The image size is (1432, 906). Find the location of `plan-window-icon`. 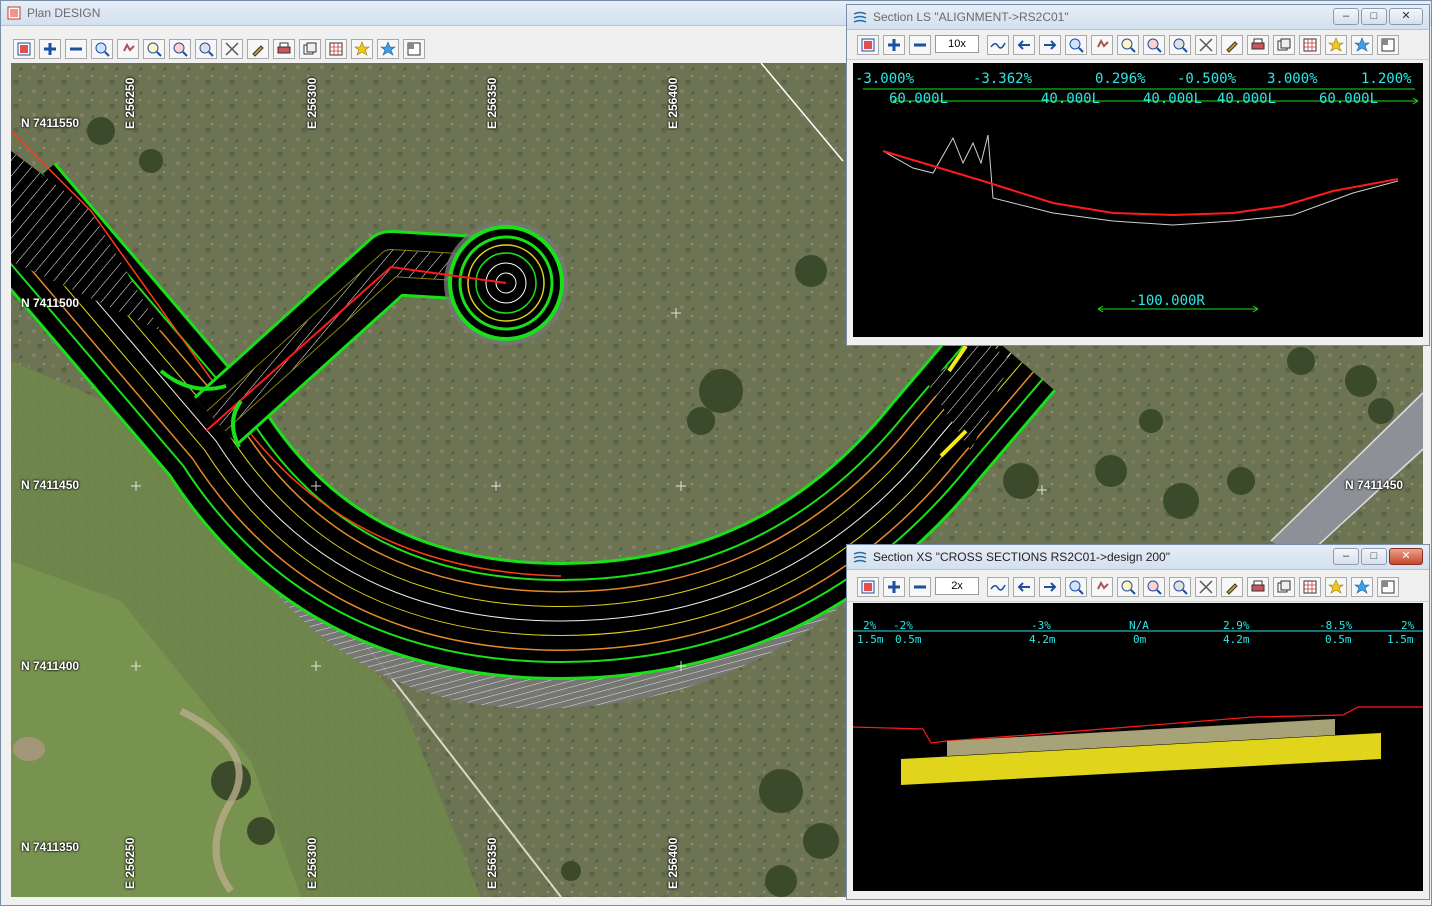

plan-window-icon is located at coordinates (14, 13).